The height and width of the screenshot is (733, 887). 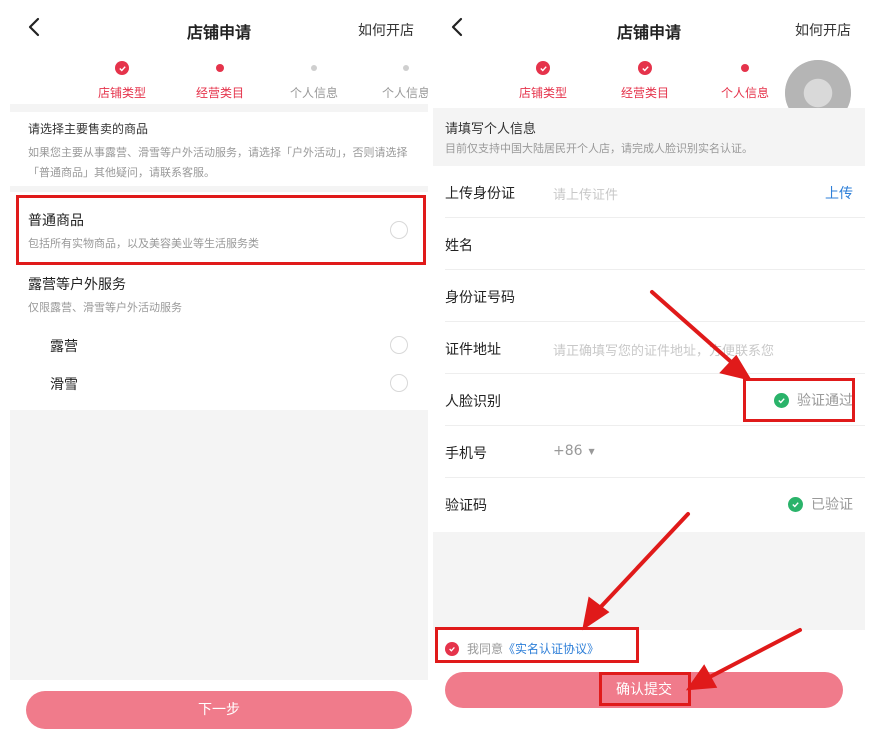 What do you see at coordinates (586, 195) in the screenshot?
I see `upload-id-placeholder: 请上传证件` at bounding box center [586, 195].